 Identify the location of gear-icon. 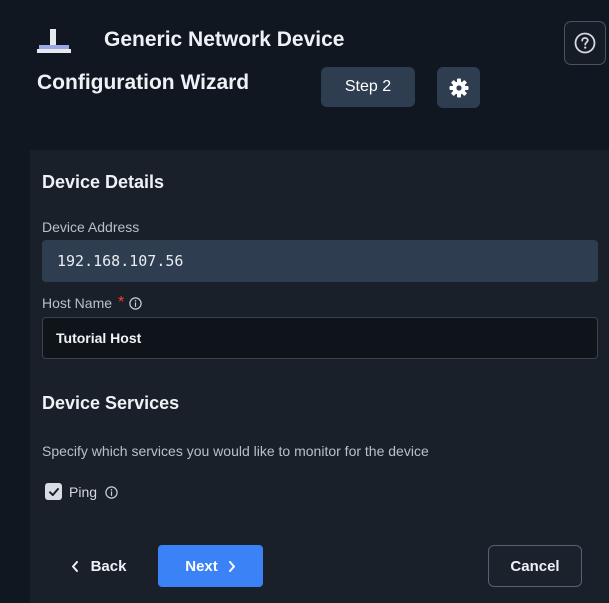
(458, 87).